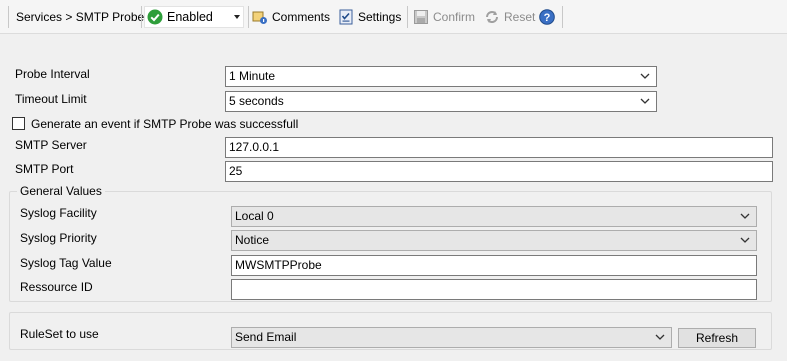 The image size is (787, 361). Describe the element at coordinates (494, 240) in the screenshot. I see `syslog-priority-select: Notice` at that location.